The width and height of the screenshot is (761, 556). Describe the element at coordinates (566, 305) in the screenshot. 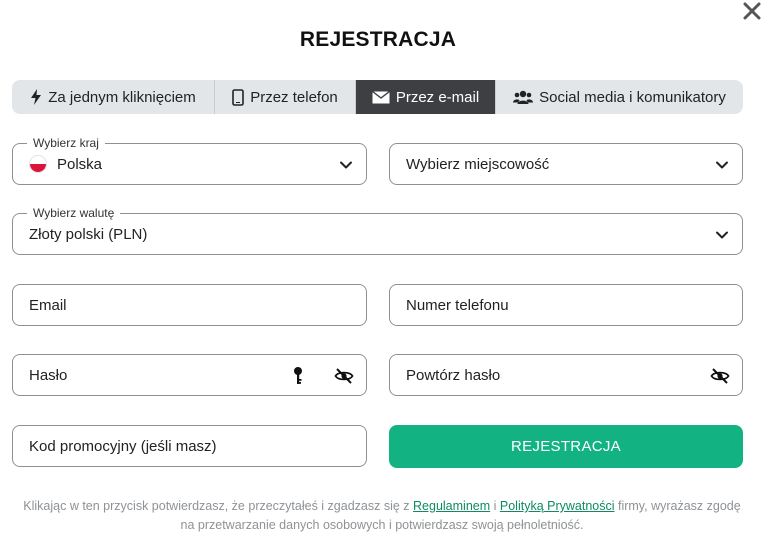

I see `phone-field: Numer telefonu` at that location.